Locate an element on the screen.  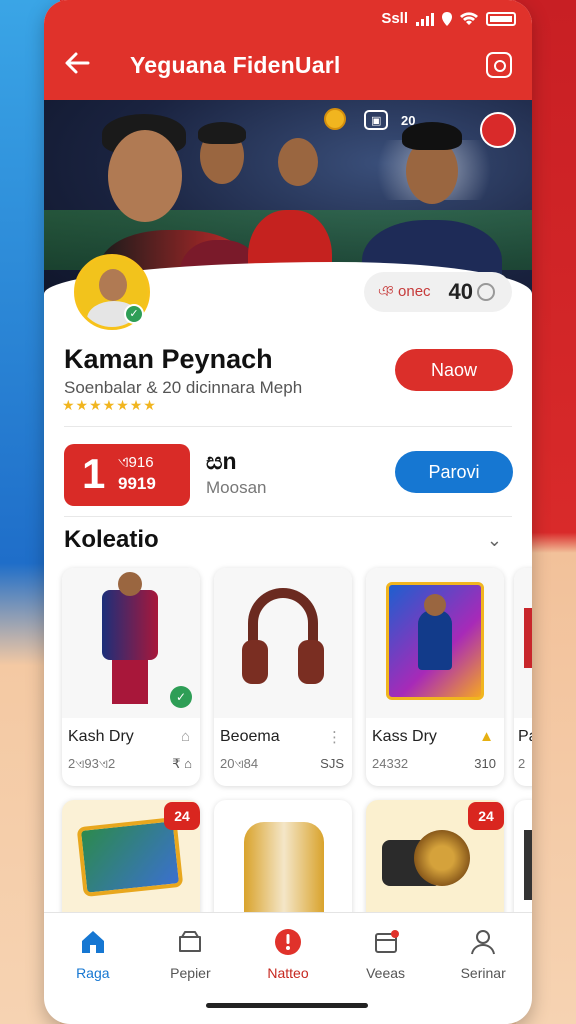
coin-icon is located at coordinates (335, 119).